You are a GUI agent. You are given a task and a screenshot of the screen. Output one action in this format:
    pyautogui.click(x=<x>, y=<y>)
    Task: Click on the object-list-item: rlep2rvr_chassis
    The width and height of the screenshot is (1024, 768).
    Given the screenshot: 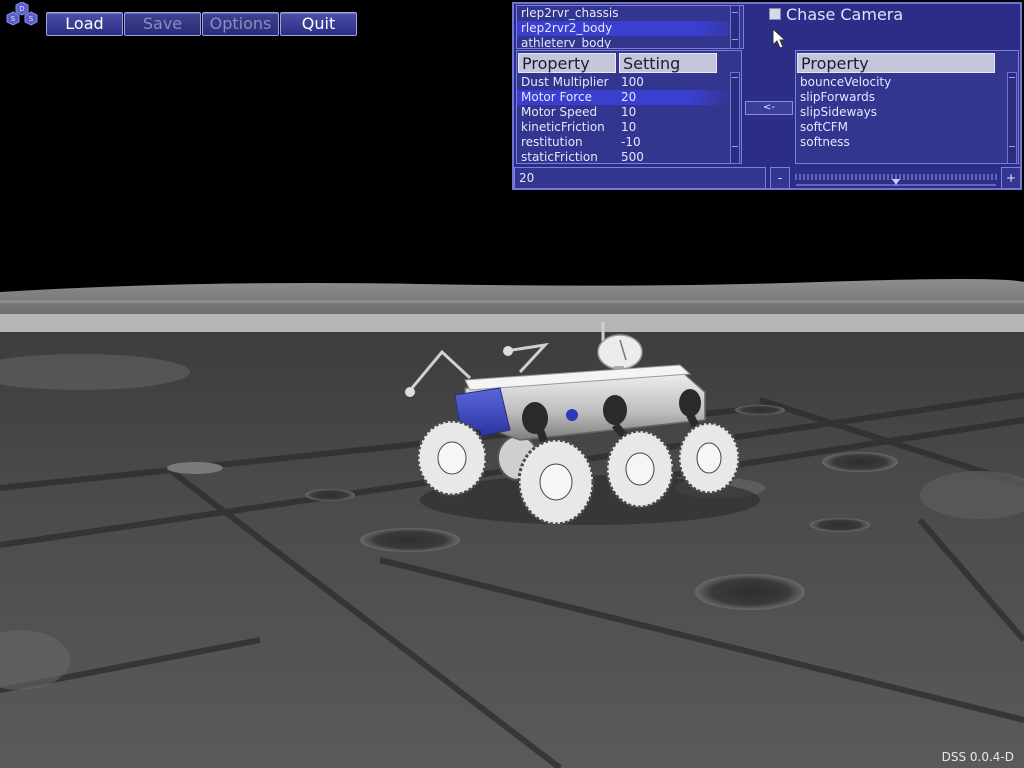 What is the action you would take?
    pyautogui.click(x=630, y=13)
    